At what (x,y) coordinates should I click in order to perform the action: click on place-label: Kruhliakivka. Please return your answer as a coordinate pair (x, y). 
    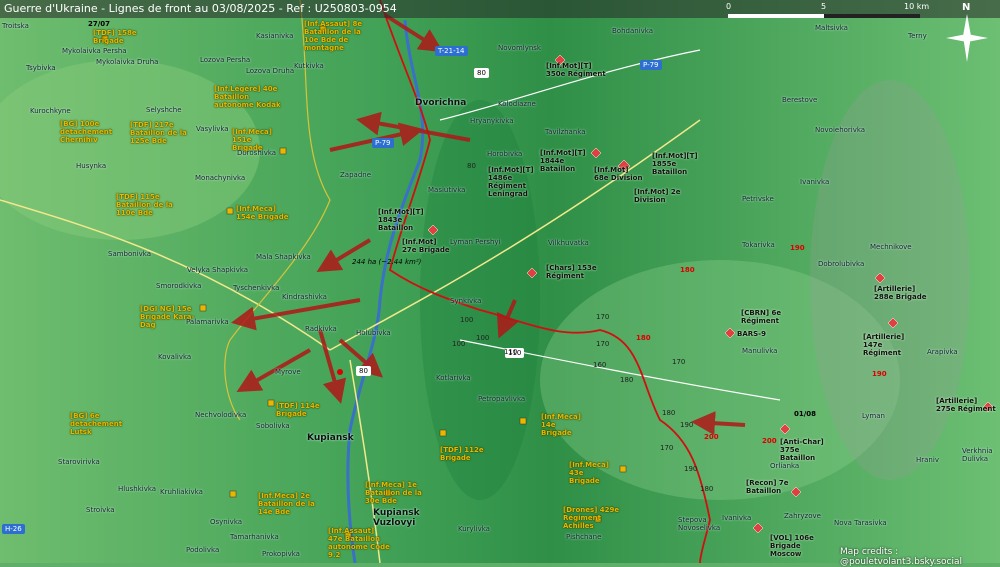
    Looking at the image, I should click on (181, 492).